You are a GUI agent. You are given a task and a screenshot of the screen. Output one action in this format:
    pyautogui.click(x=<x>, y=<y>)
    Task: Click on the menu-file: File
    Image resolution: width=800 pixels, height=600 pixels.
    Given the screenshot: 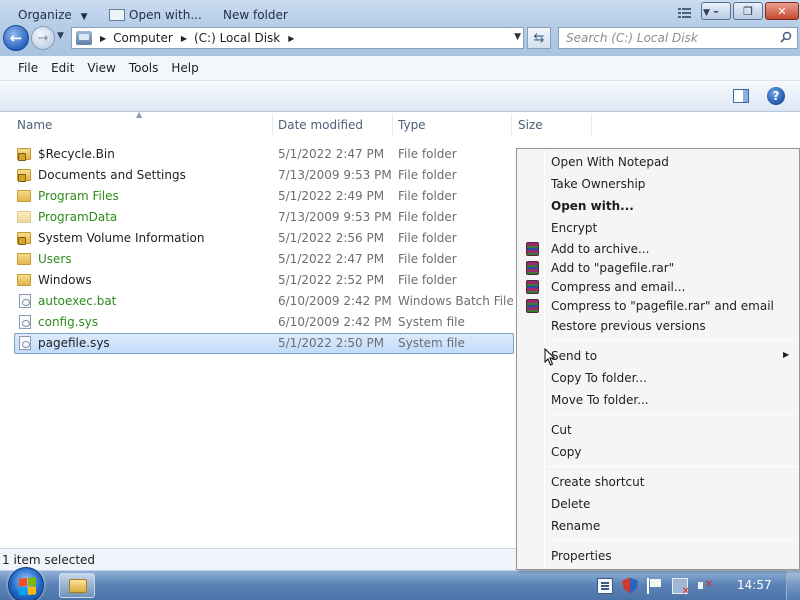 What is the action you would take?
    pyautogui.click(x=28, y=68)
    